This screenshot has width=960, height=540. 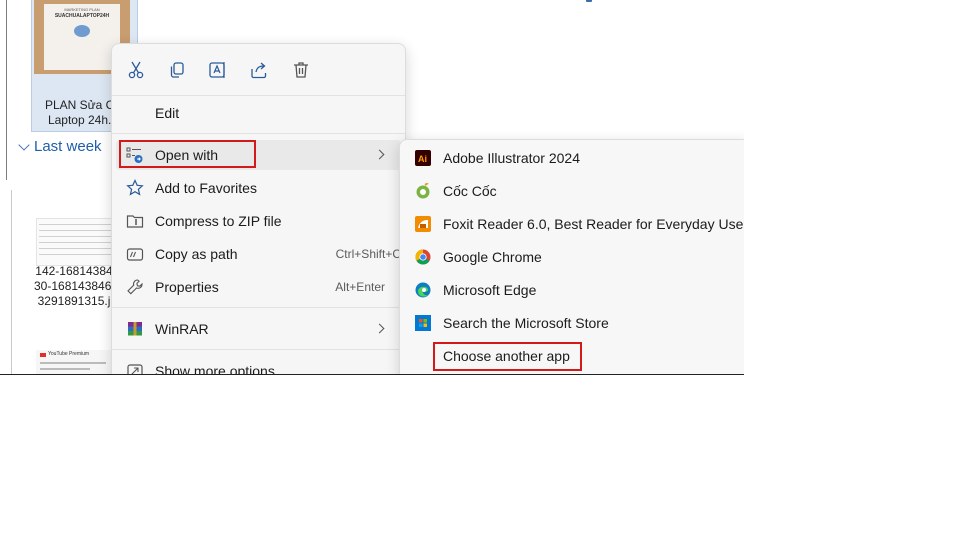 I want to click on partial-icon, so click(x=589, y=1).